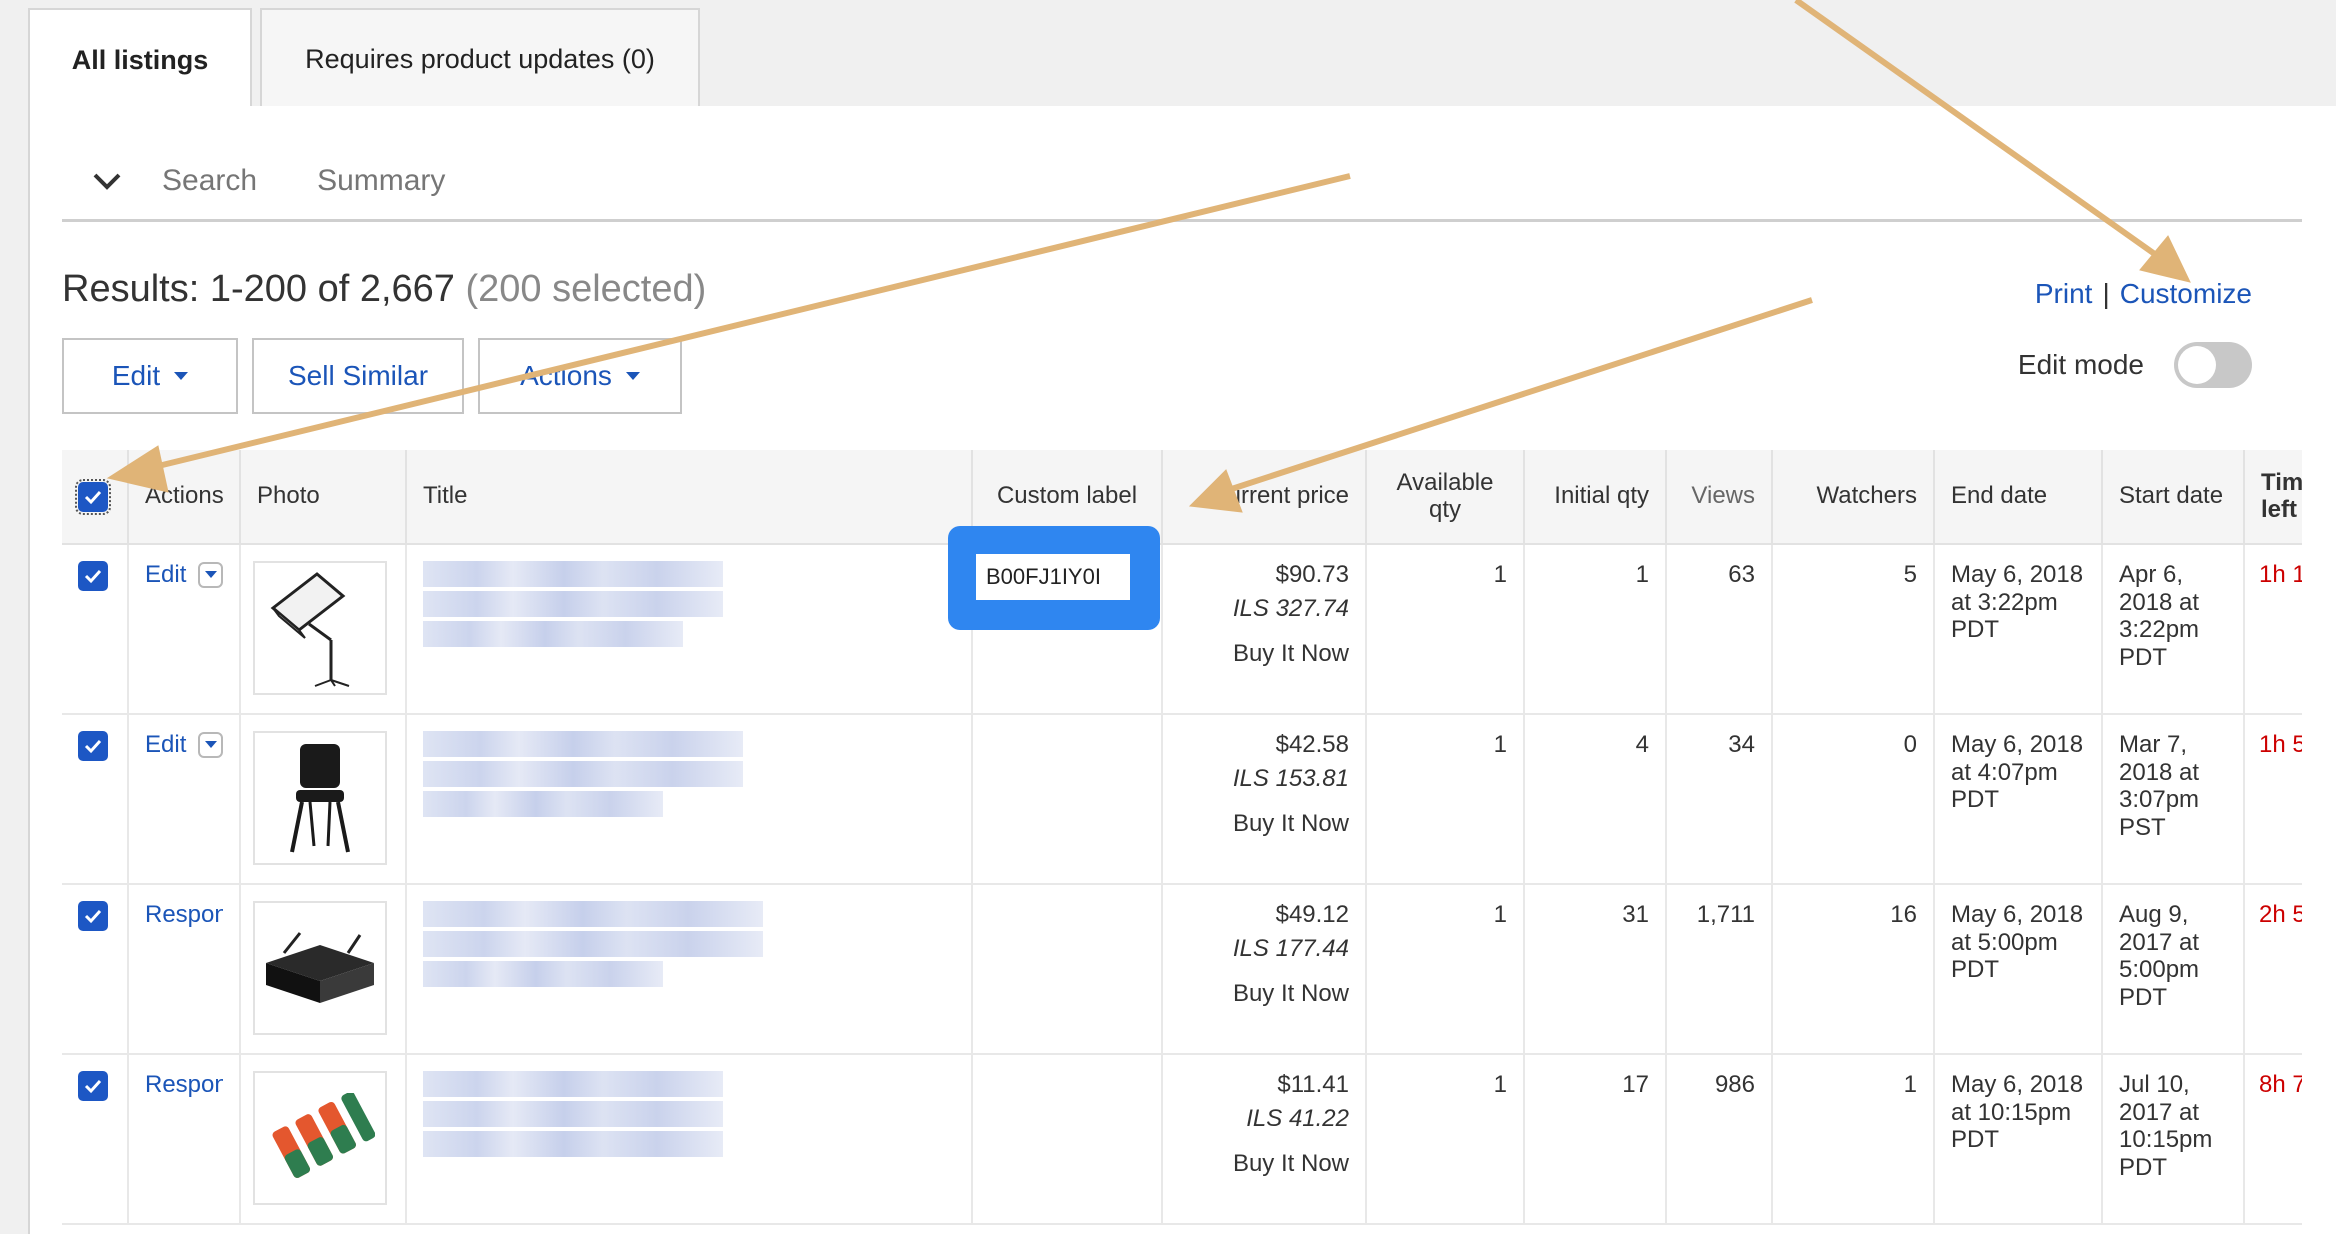 The height and width of the screenshot is (1234, 2336). What do you see at coordinates (2173, 629) in the screenshot?
I see `start-date: Apr 6, 2018 at 3:22pm PDT` at bounding box center [2173, 629].